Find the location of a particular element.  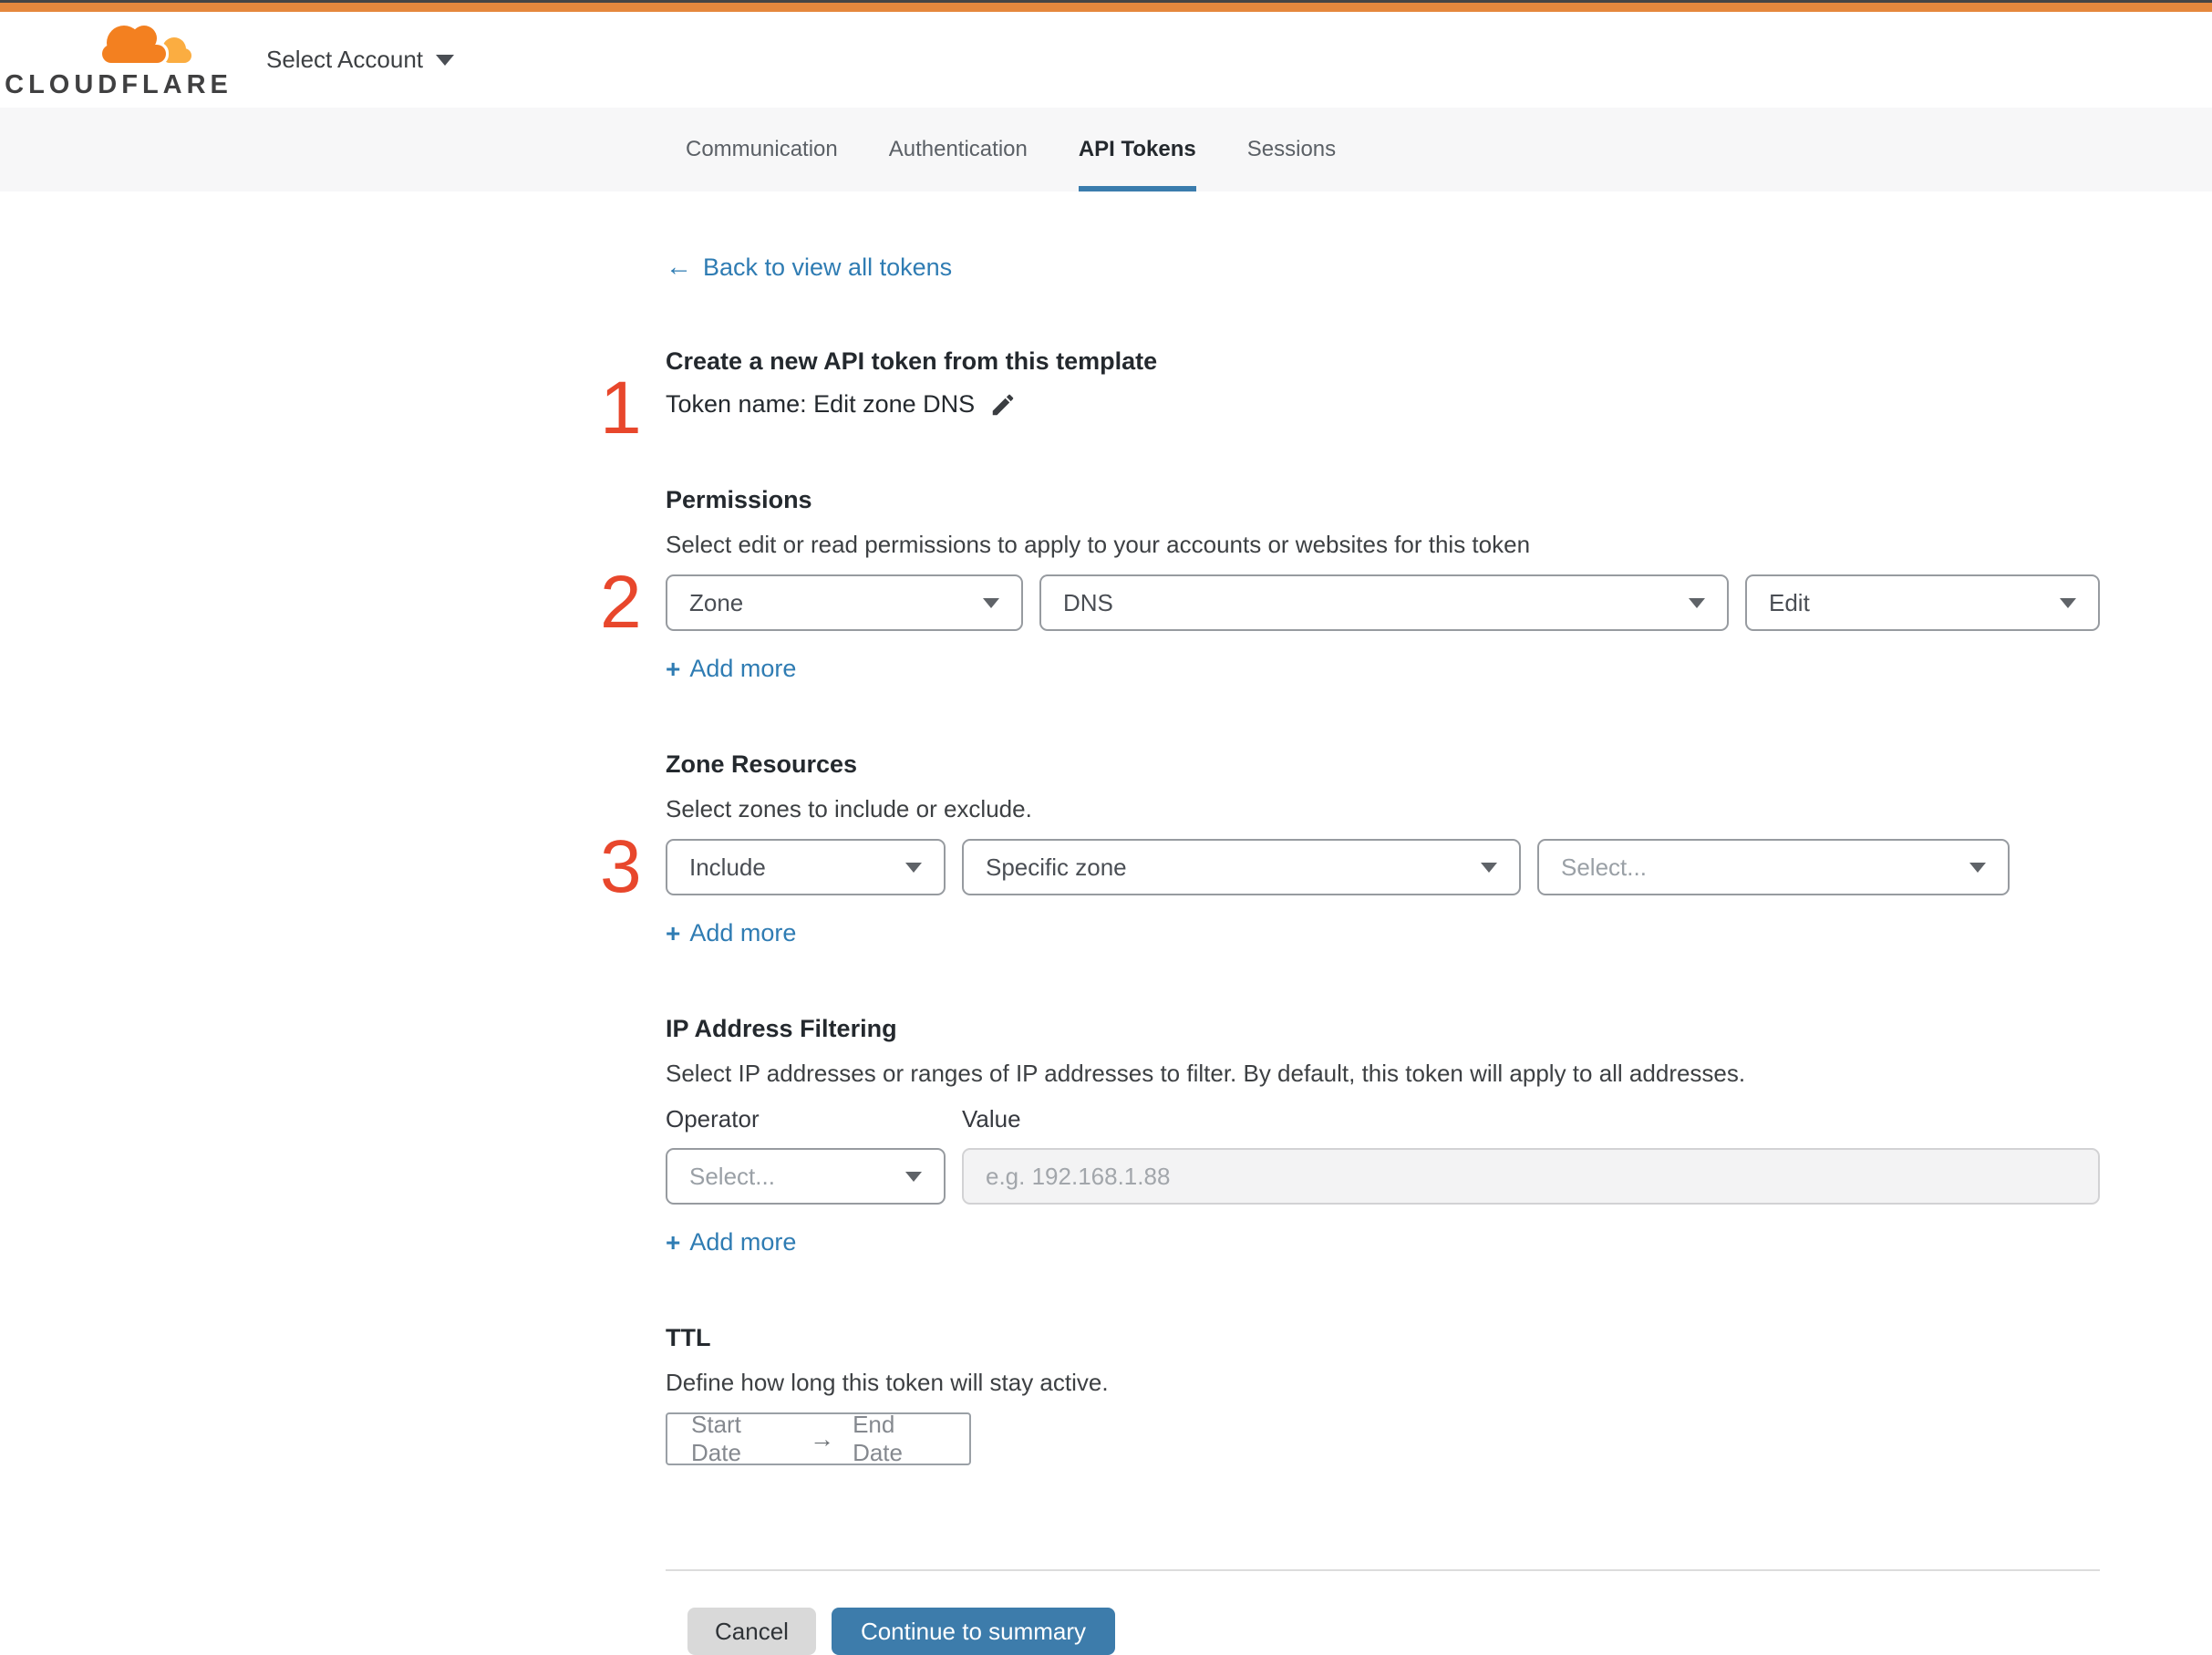

permission-group-select: DNS is located at coordinates (1384, 602).